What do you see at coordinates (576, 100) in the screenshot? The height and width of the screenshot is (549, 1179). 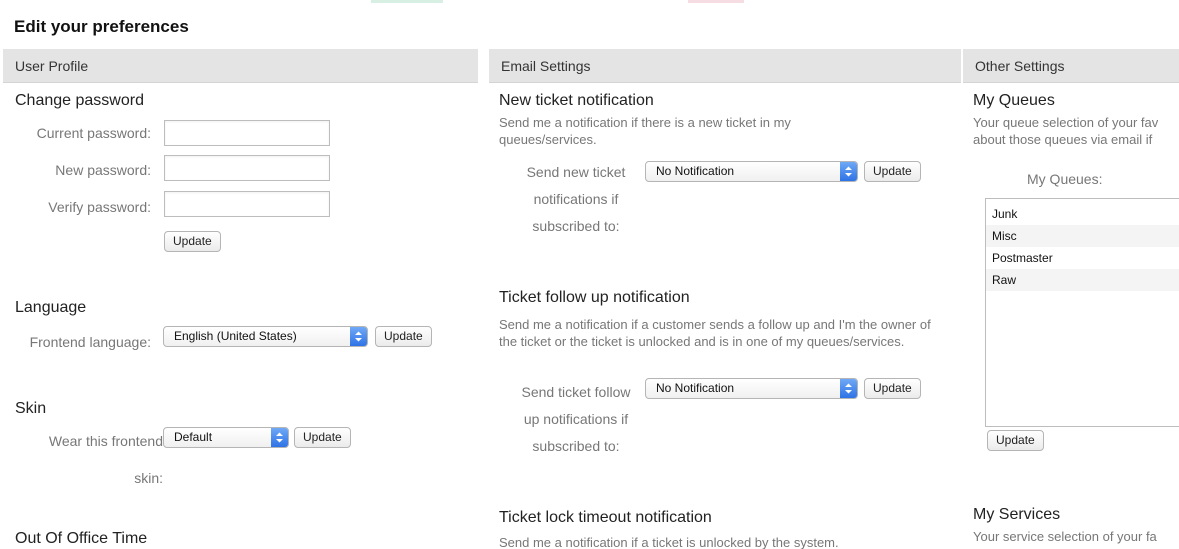 I see `new-ticket-title: New ticket notification` at bounding box center [576, 100].